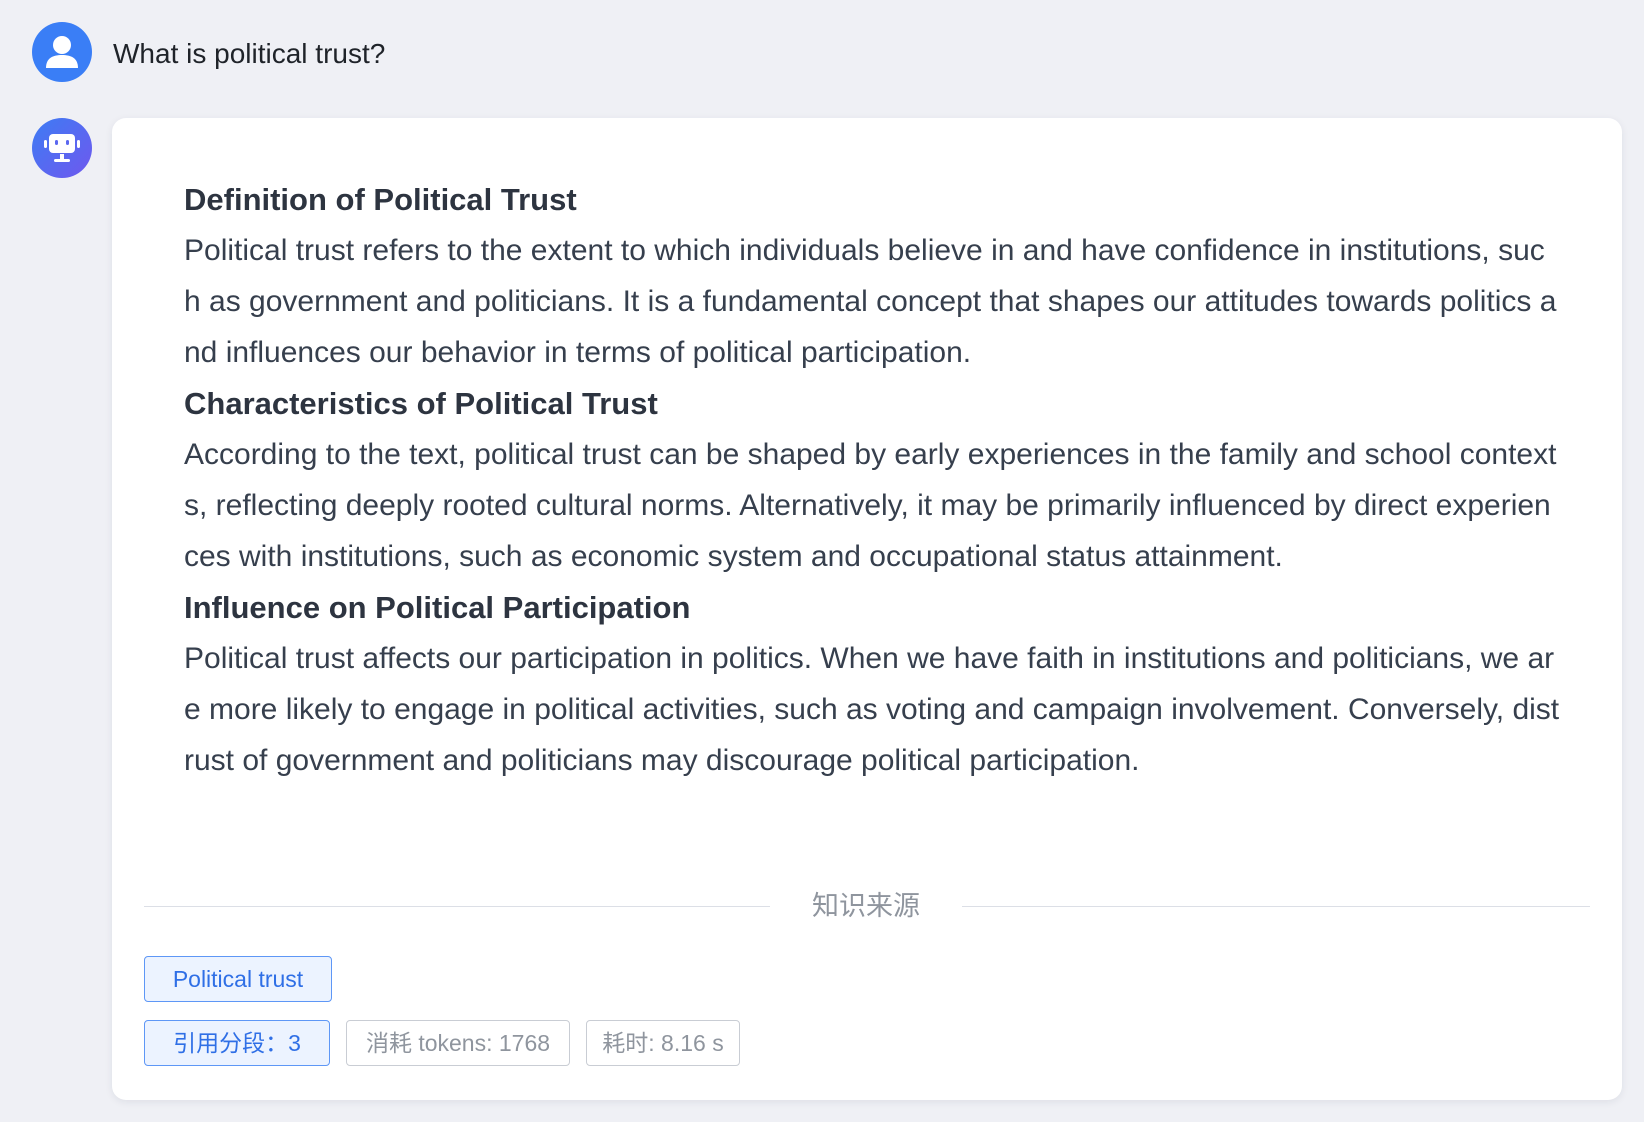  Describe the element at coordinates (237, 1043) in the screenshot. I see `citation-count-tag: 引用分段：3` at that location.